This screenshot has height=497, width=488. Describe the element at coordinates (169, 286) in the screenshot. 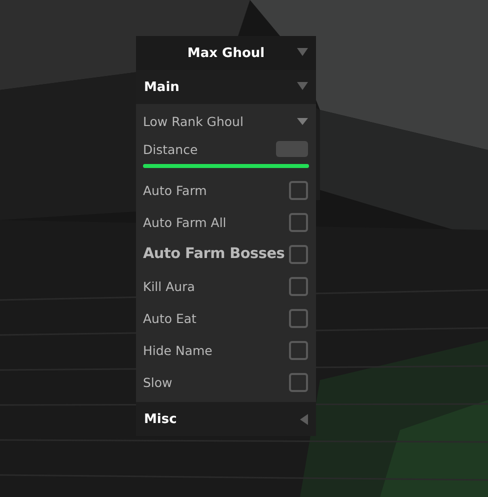

I see `option-label: Kill Aura` at that location.